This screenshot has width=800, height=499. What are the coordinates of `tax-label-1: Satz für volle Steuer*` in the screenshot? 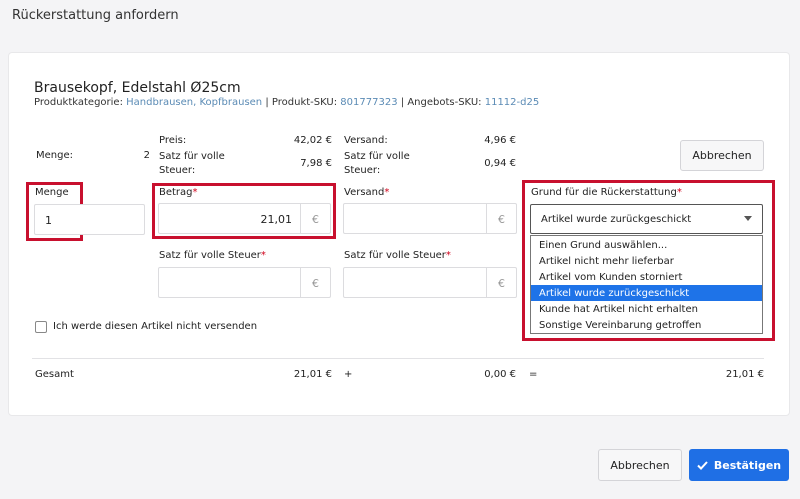 It's located at (212, 255).